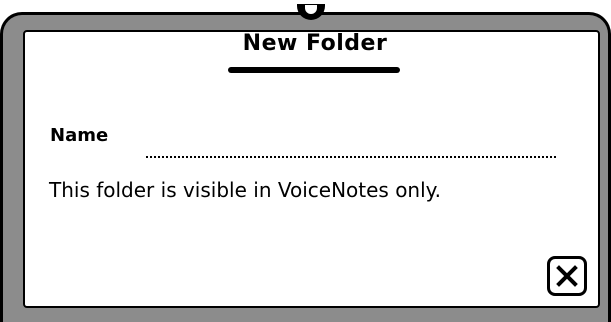 This screenshot has height=322, width=611. Describe the element at coordinates (79, 135) in the screenshot. I see `name-label: Name` at that location.